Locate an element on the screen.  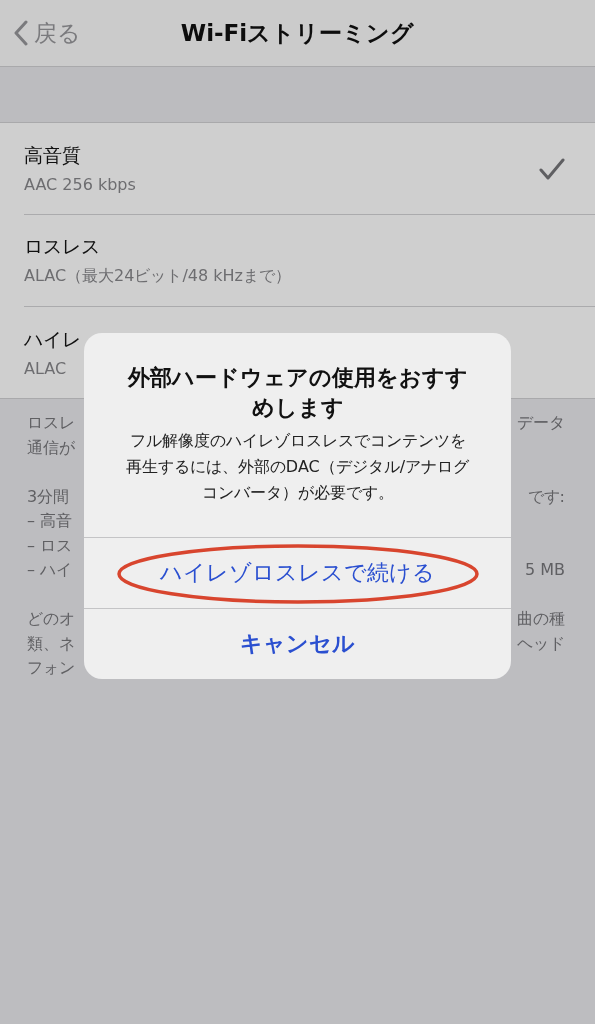
footer-text: どのオ is located at coordinates (51, 619).